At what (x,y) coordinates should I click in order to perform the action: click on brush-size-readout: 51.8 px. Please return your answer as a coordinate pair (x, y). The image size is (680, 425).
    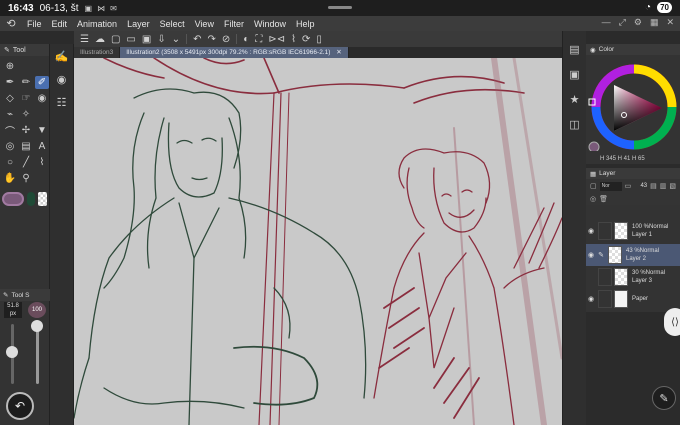
    Looking at the image, I should click on (13, 310).